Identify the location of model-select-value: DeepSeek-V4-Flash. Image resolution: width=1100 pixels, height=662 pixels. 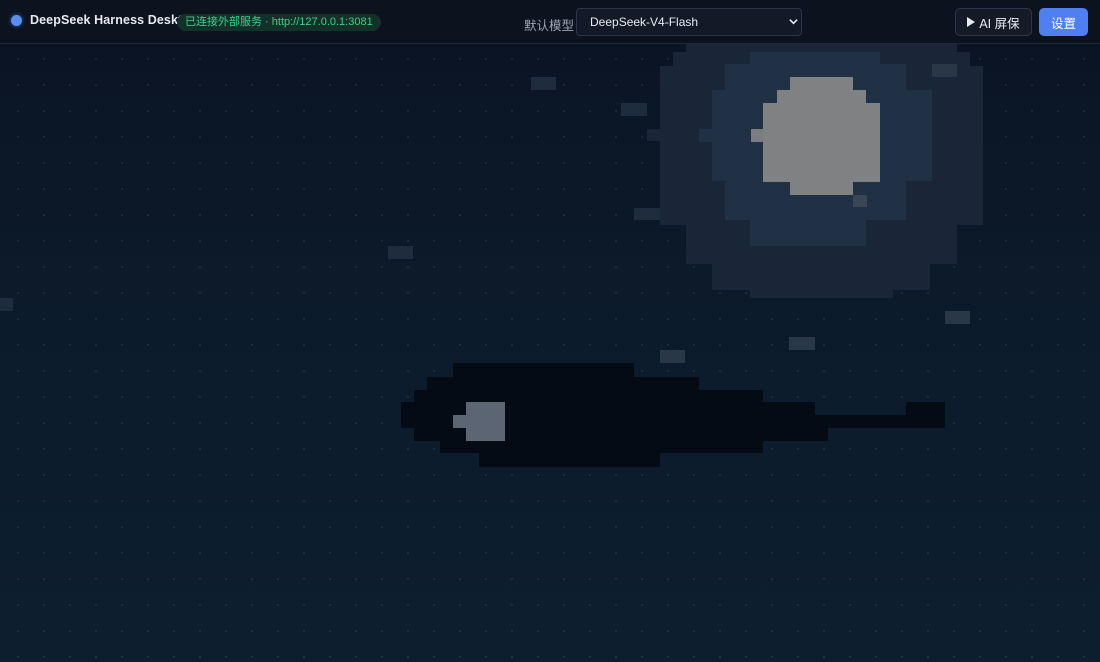
(644, 22).